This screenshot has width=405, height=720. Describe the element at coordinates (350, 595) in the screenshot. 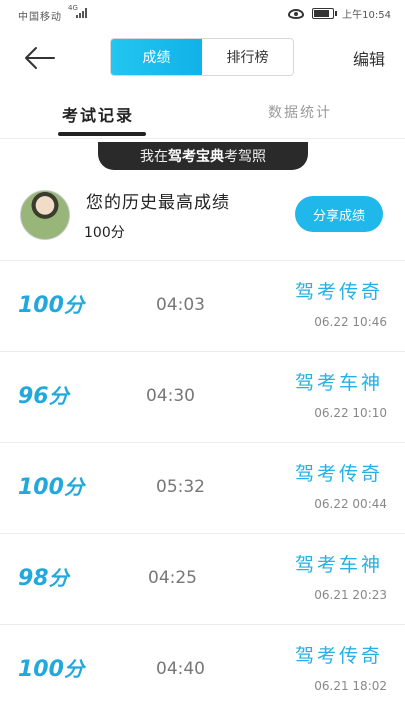

I see `record-date: 06.21 20:23` at that location.